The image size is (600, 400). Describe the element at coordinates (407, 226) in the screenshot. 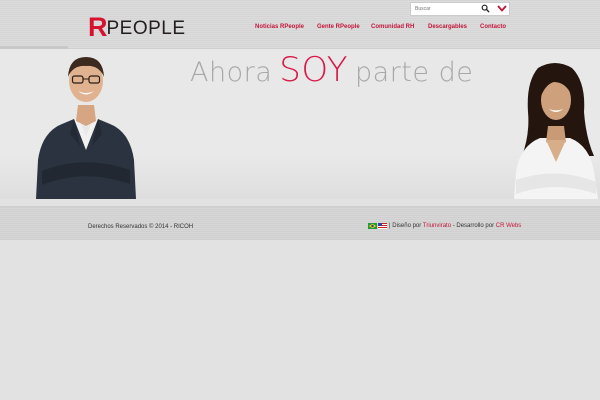

I see `design-prefix: Diseño por` at that location.